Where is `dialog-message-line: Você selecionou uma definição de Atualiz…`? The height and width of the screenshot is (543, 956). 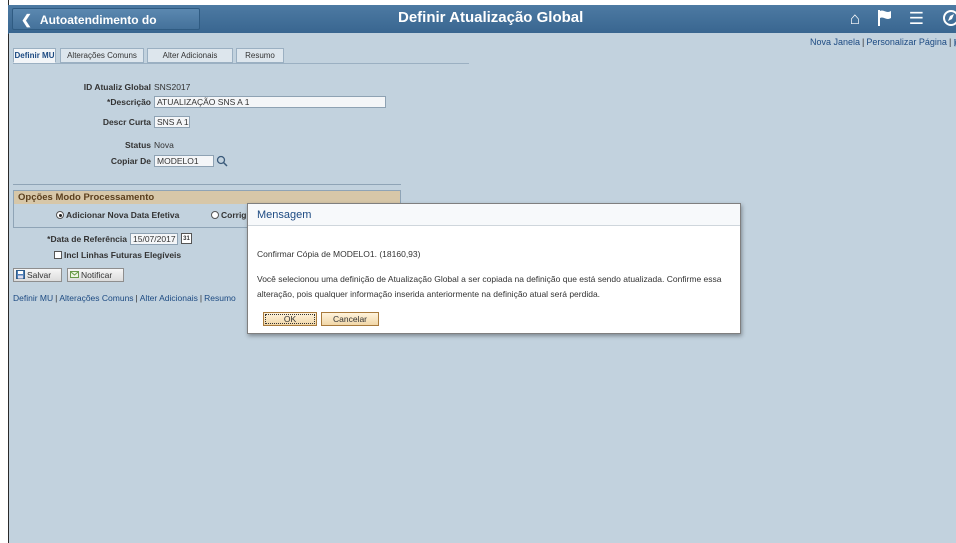 dialog-message-line: Você selecionou uma definição de Atualiz… is located at coordinates (489, 279).